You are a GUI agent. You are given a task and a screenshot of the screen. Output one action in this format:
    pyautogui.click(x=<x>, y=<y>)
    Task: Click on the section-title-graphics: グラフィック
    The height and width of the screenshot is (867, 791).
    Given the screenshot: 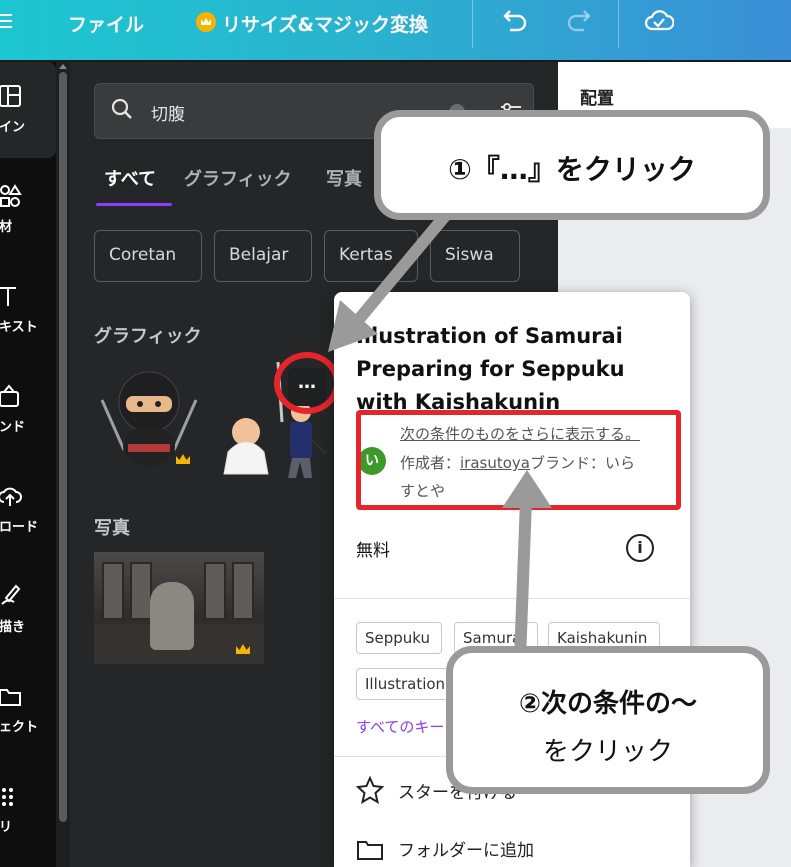 What is the action you would take?
    pyautogui.click(x=148, y=336)
    